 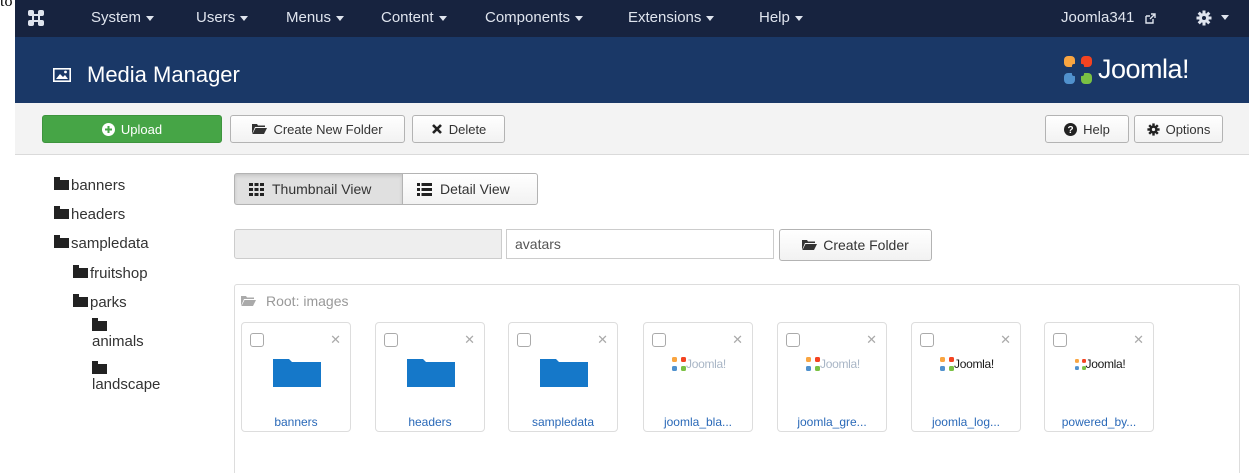 What do you see at coordinates (123, 17) in the screenshot?
I see `nav-menu-system: System` at bounding box center [123, 17].